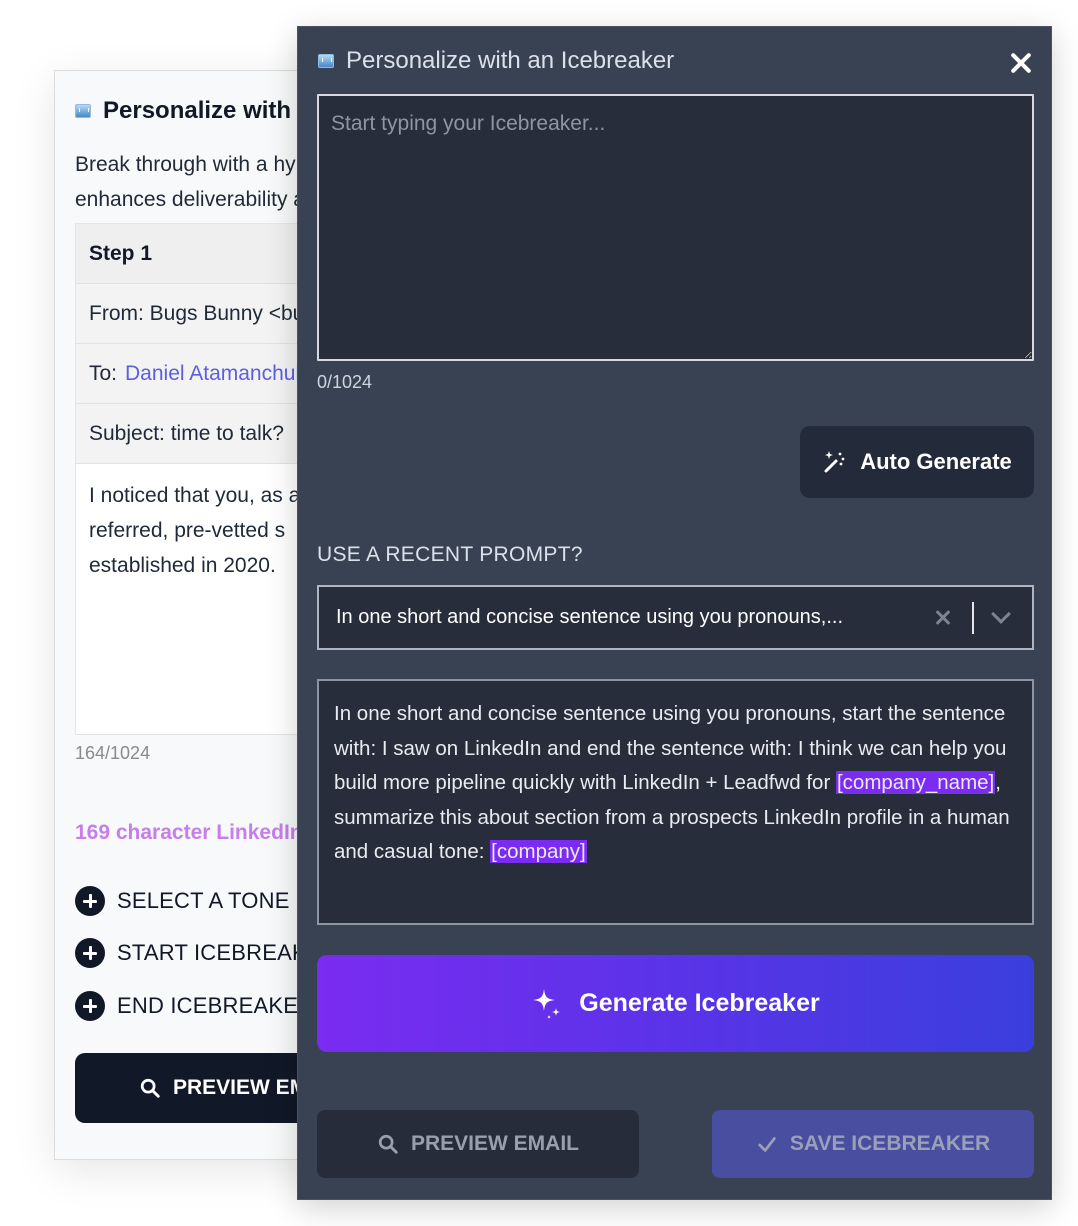 The width and height of the screenshot is (1078, 1226). Describe the element at coordinates (1001, 613) in the screenshot. I see `chevron-down-icon` at that location.